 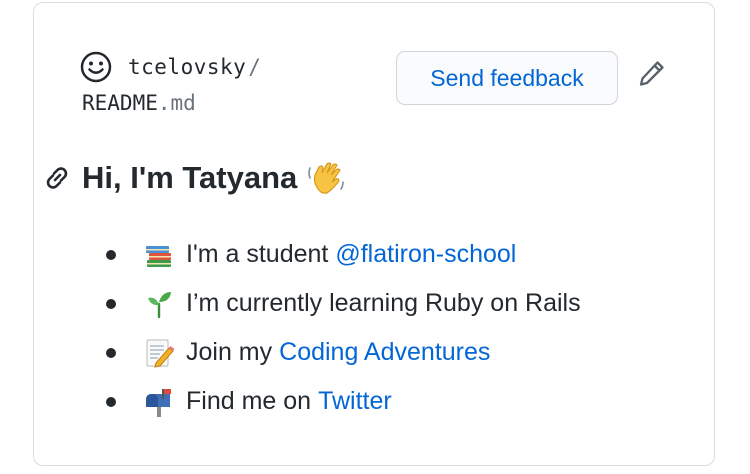 I want to click on books-icon, so click(x=158, y=256).